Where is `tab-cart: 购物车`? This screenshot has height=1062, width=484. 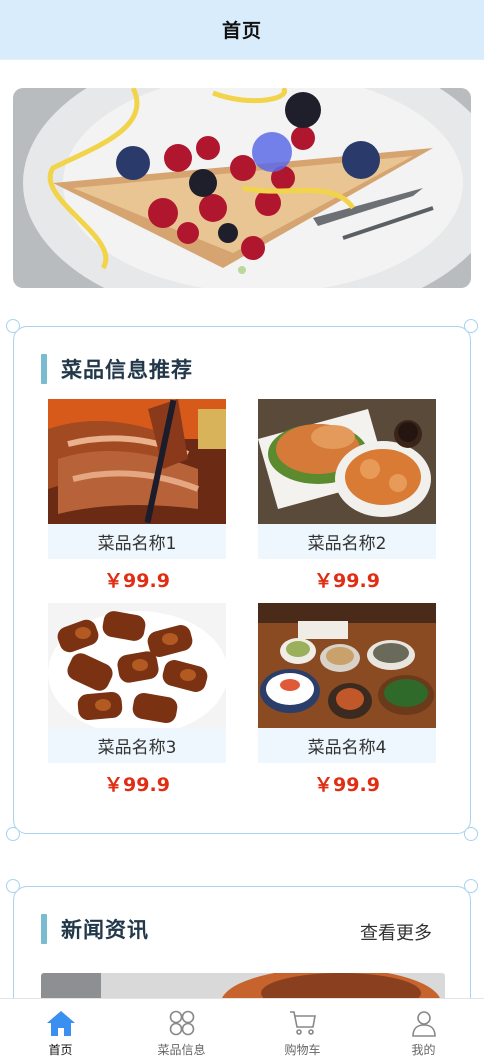 tab-cart: 购物车 is located at coordinates (302, 1030).